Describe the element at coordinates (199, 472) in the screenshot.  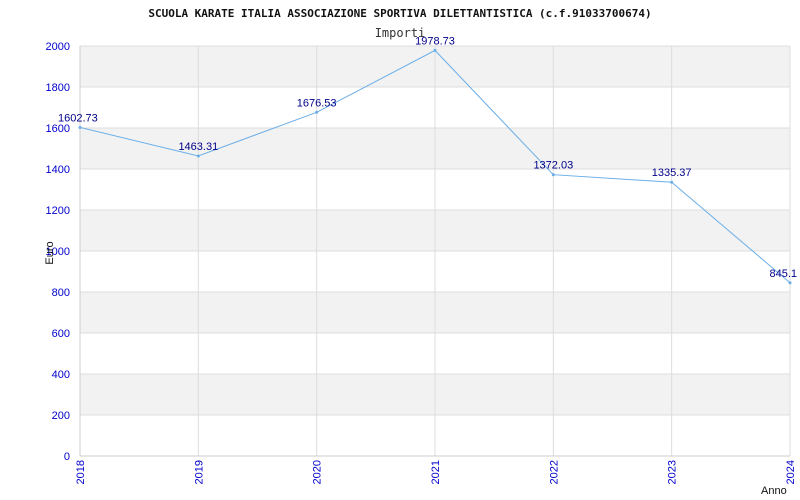
I see `x-tick-label: 2019` at that location.